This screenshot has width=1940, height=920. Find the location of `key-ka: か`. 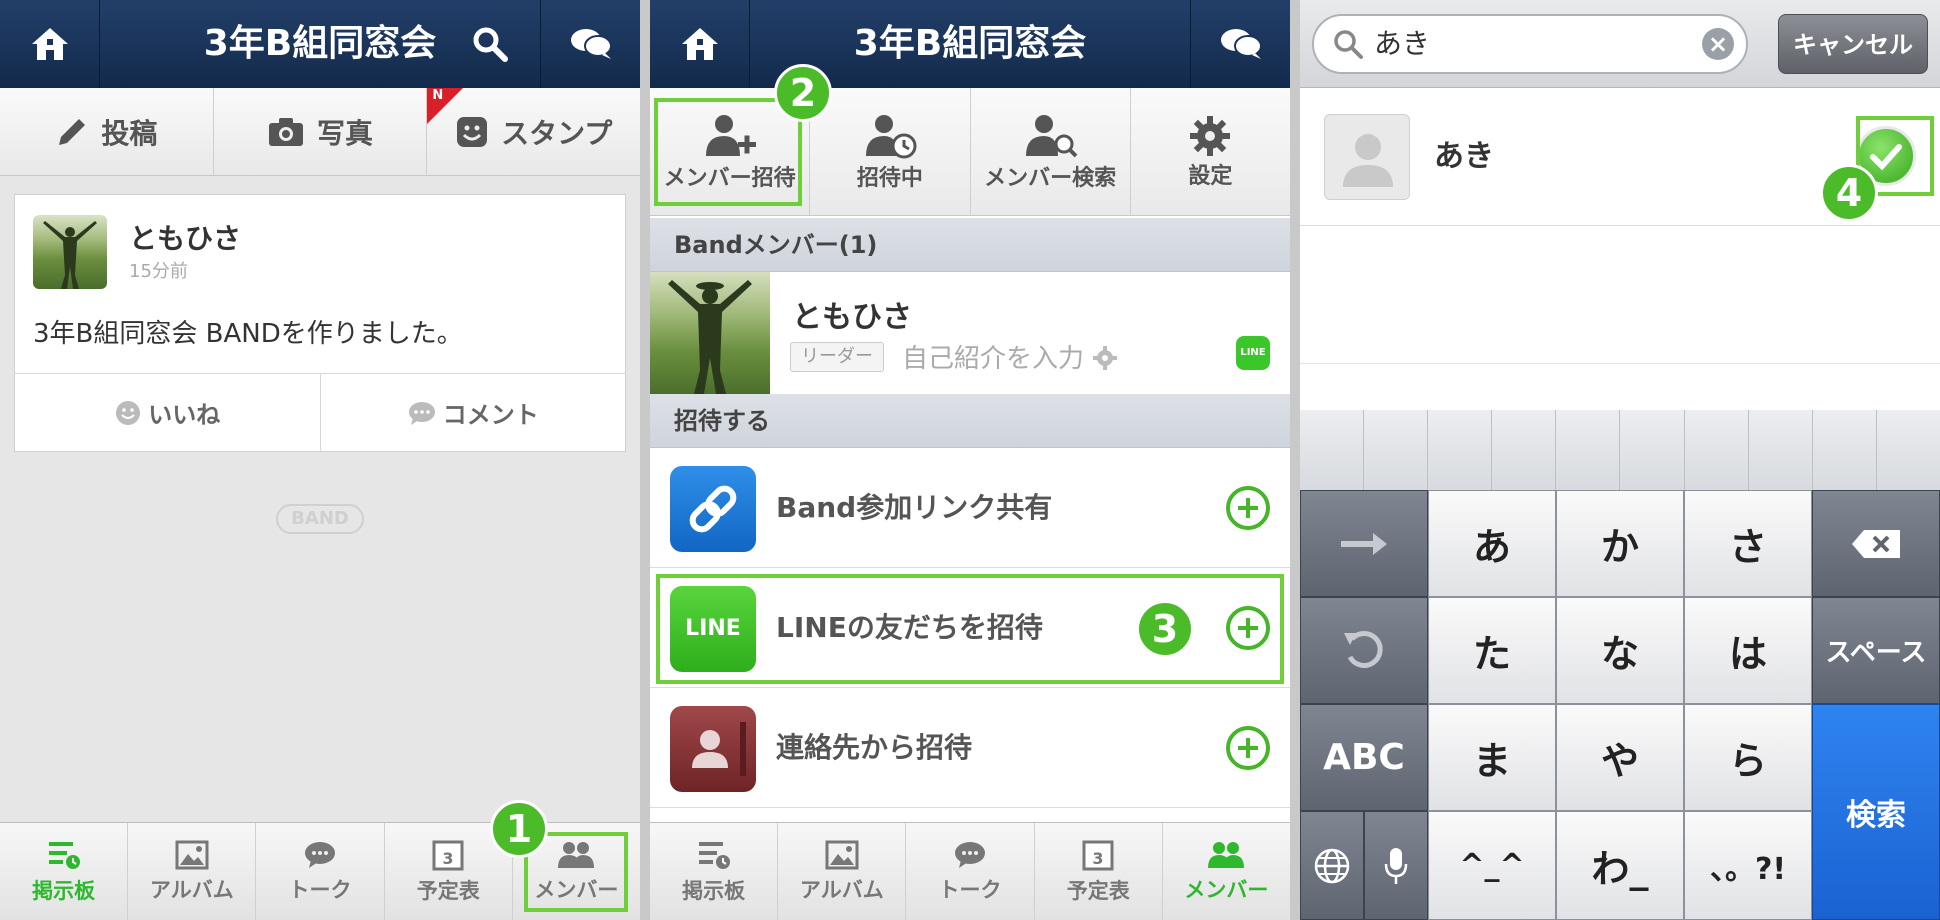

key-ka: か is located at coordinates (1620, 543).